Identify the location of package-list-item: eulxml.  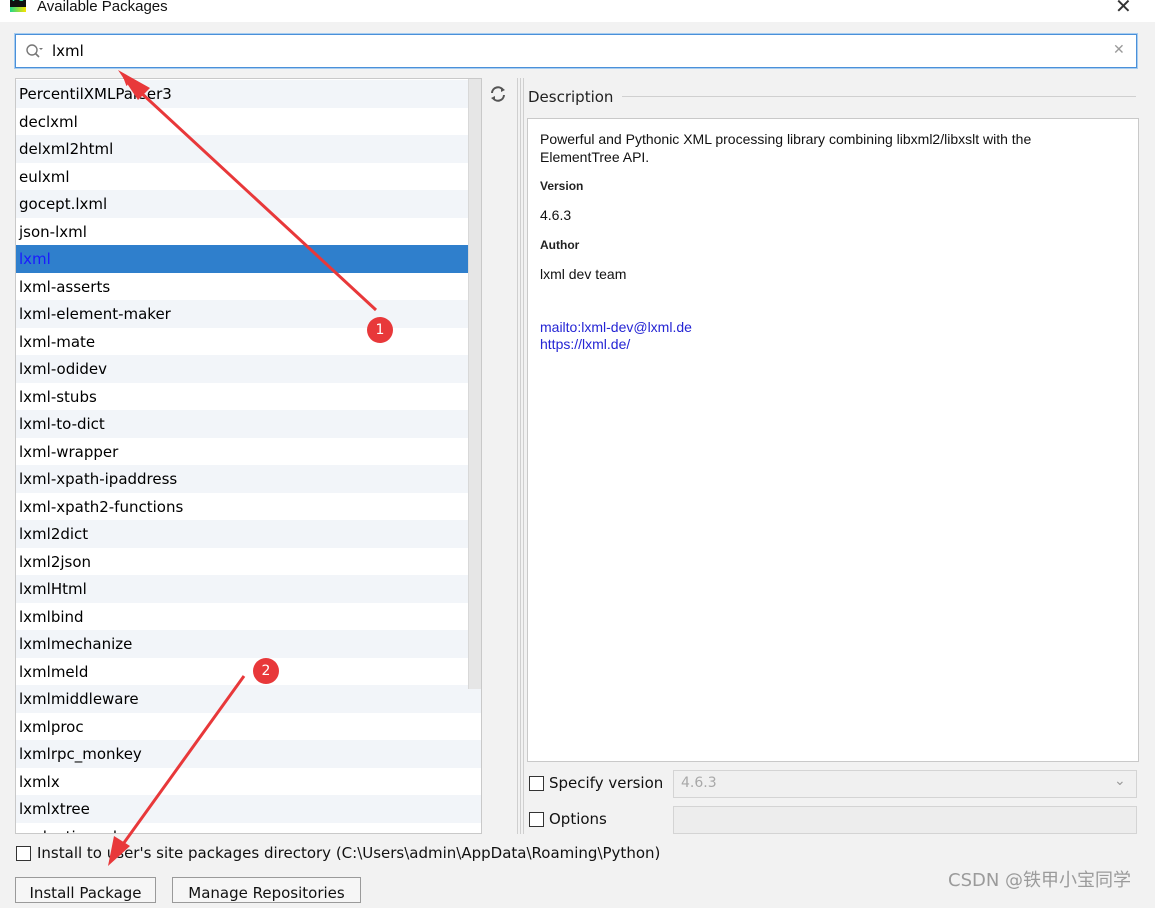
(248, 177).